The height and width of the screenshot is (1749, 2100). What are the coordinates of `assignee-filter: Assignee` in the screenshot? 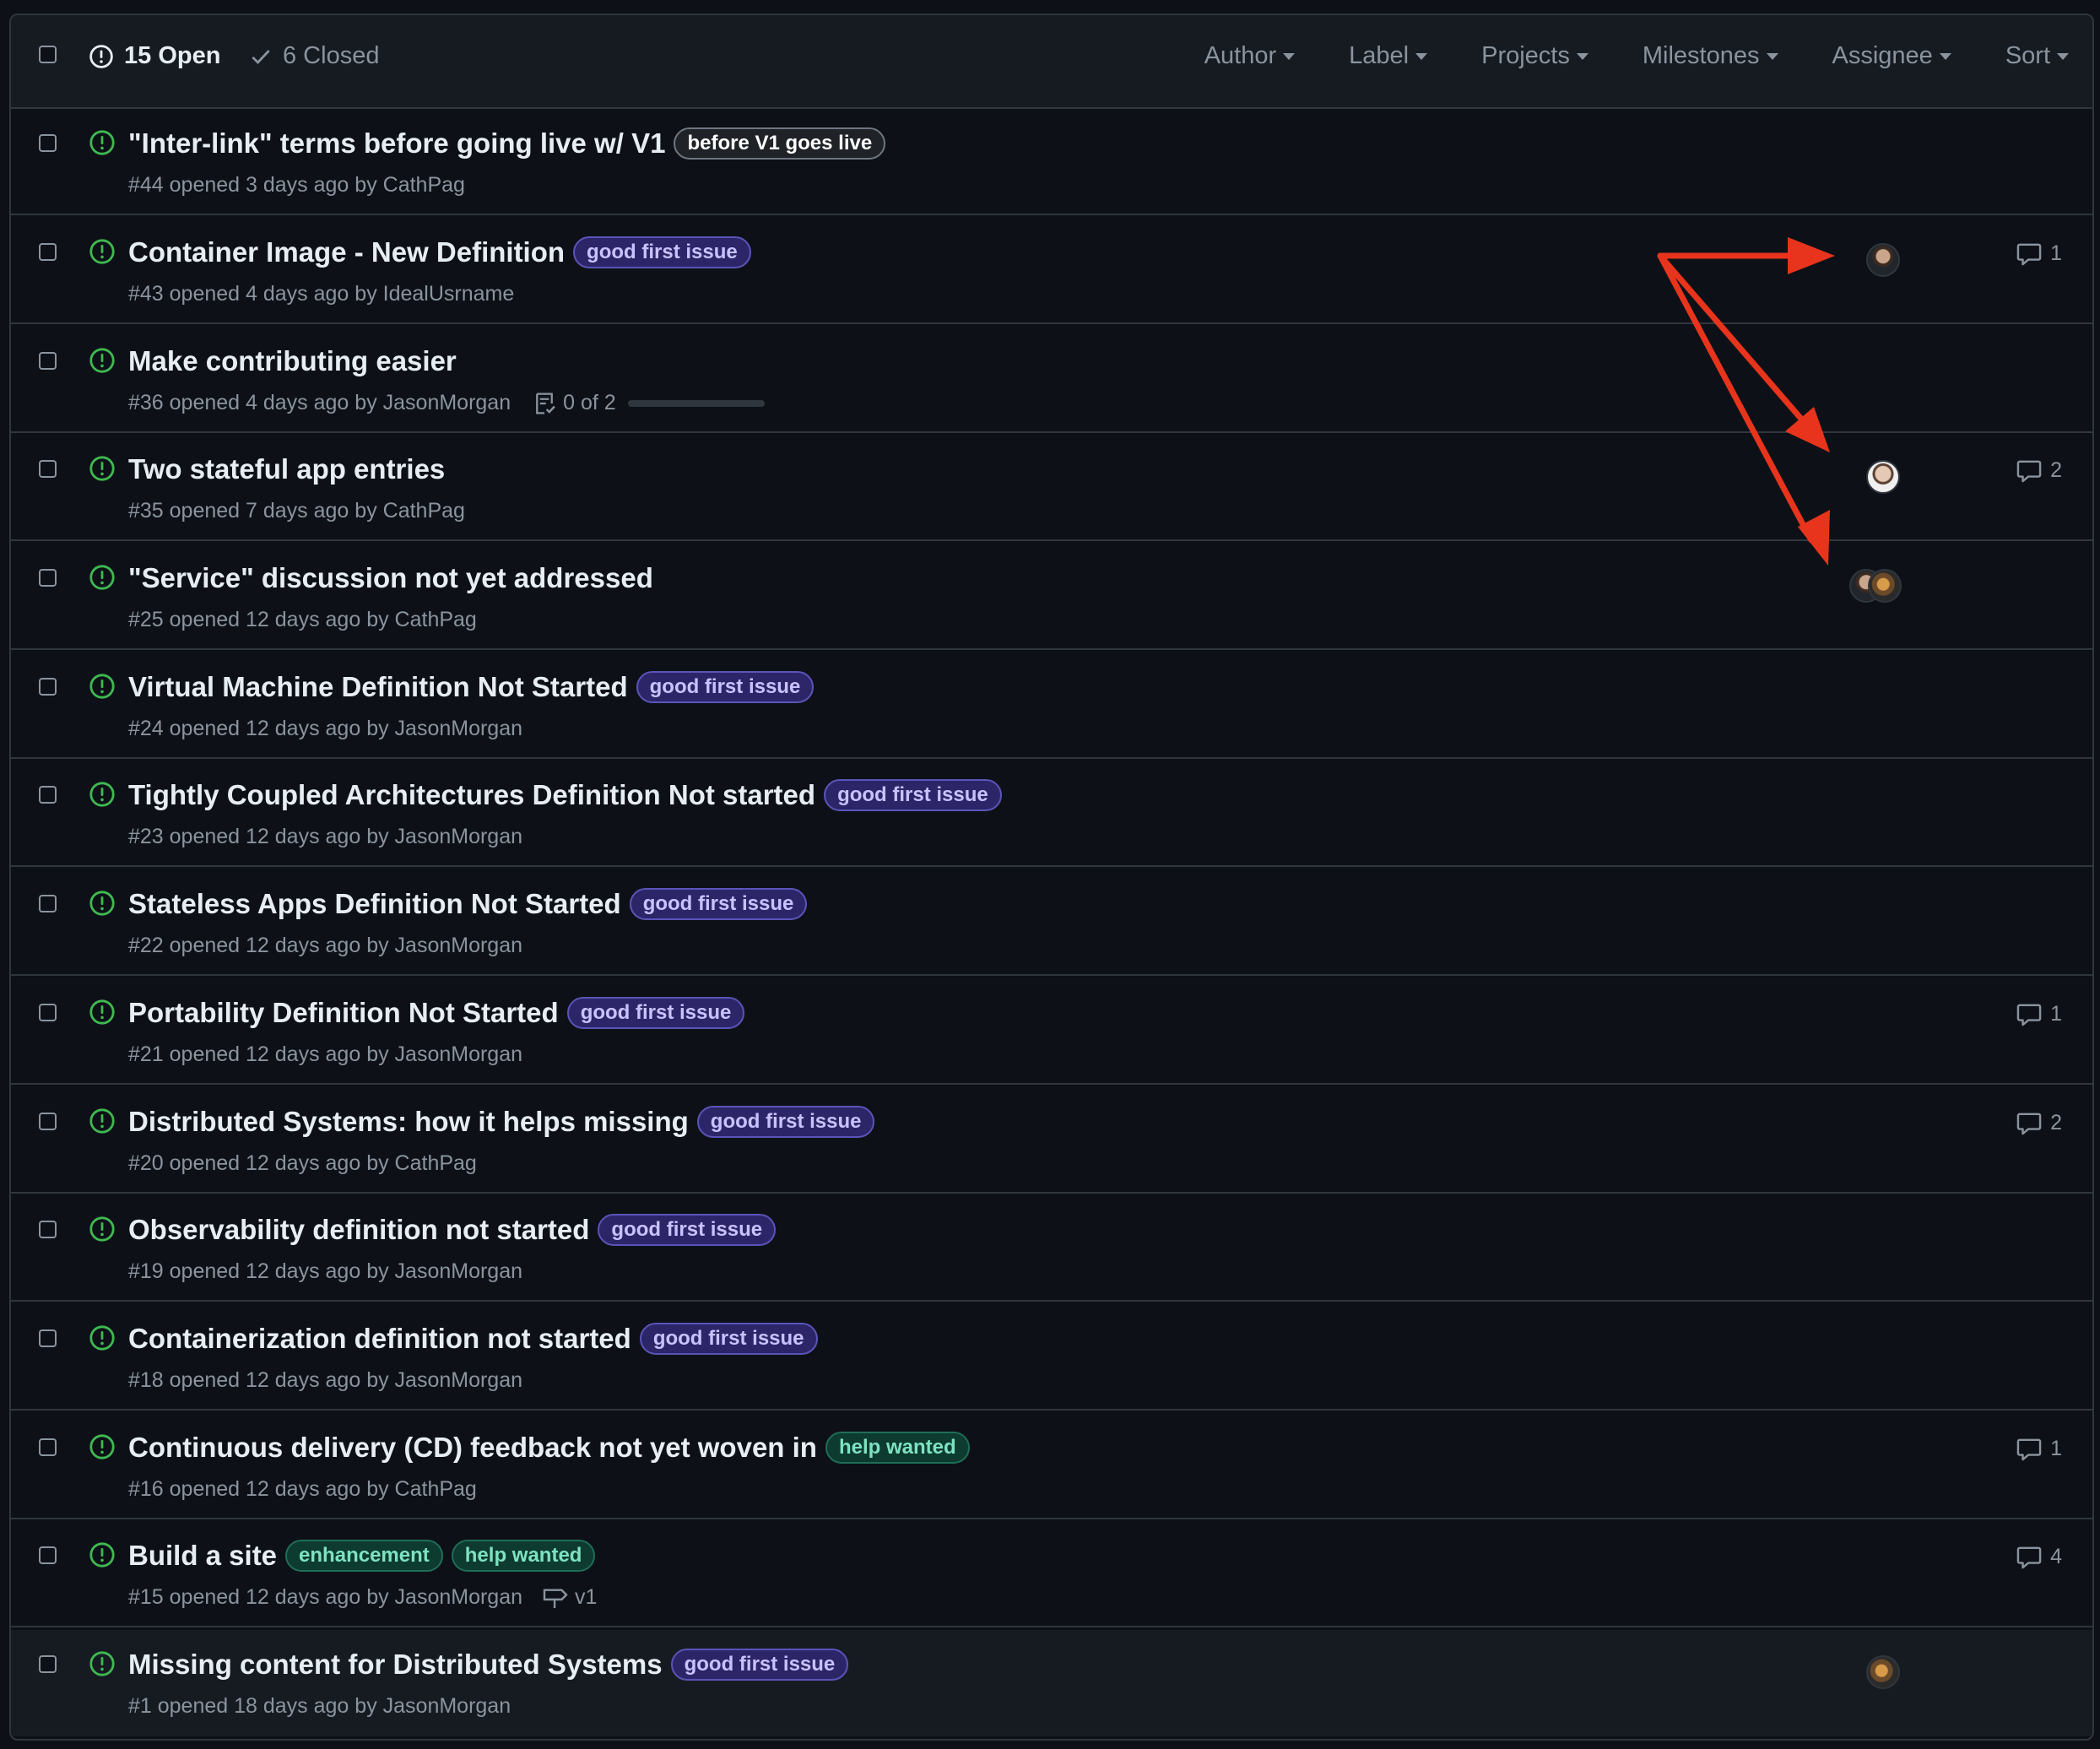 It's located at (1891, 56).